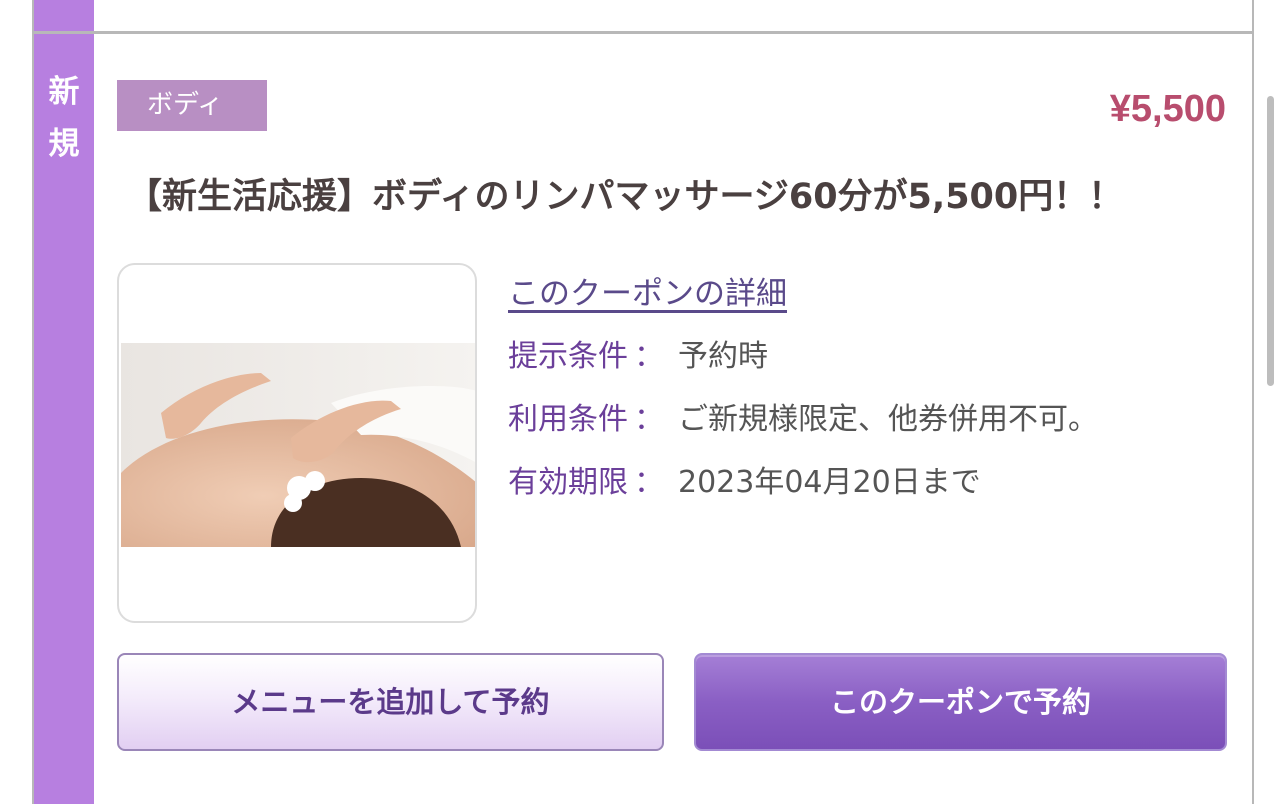  What do you see at coordinates (568, 356) in the screenshot?
I see `condition-key: 提示条件` at bounding box center [568, 356].